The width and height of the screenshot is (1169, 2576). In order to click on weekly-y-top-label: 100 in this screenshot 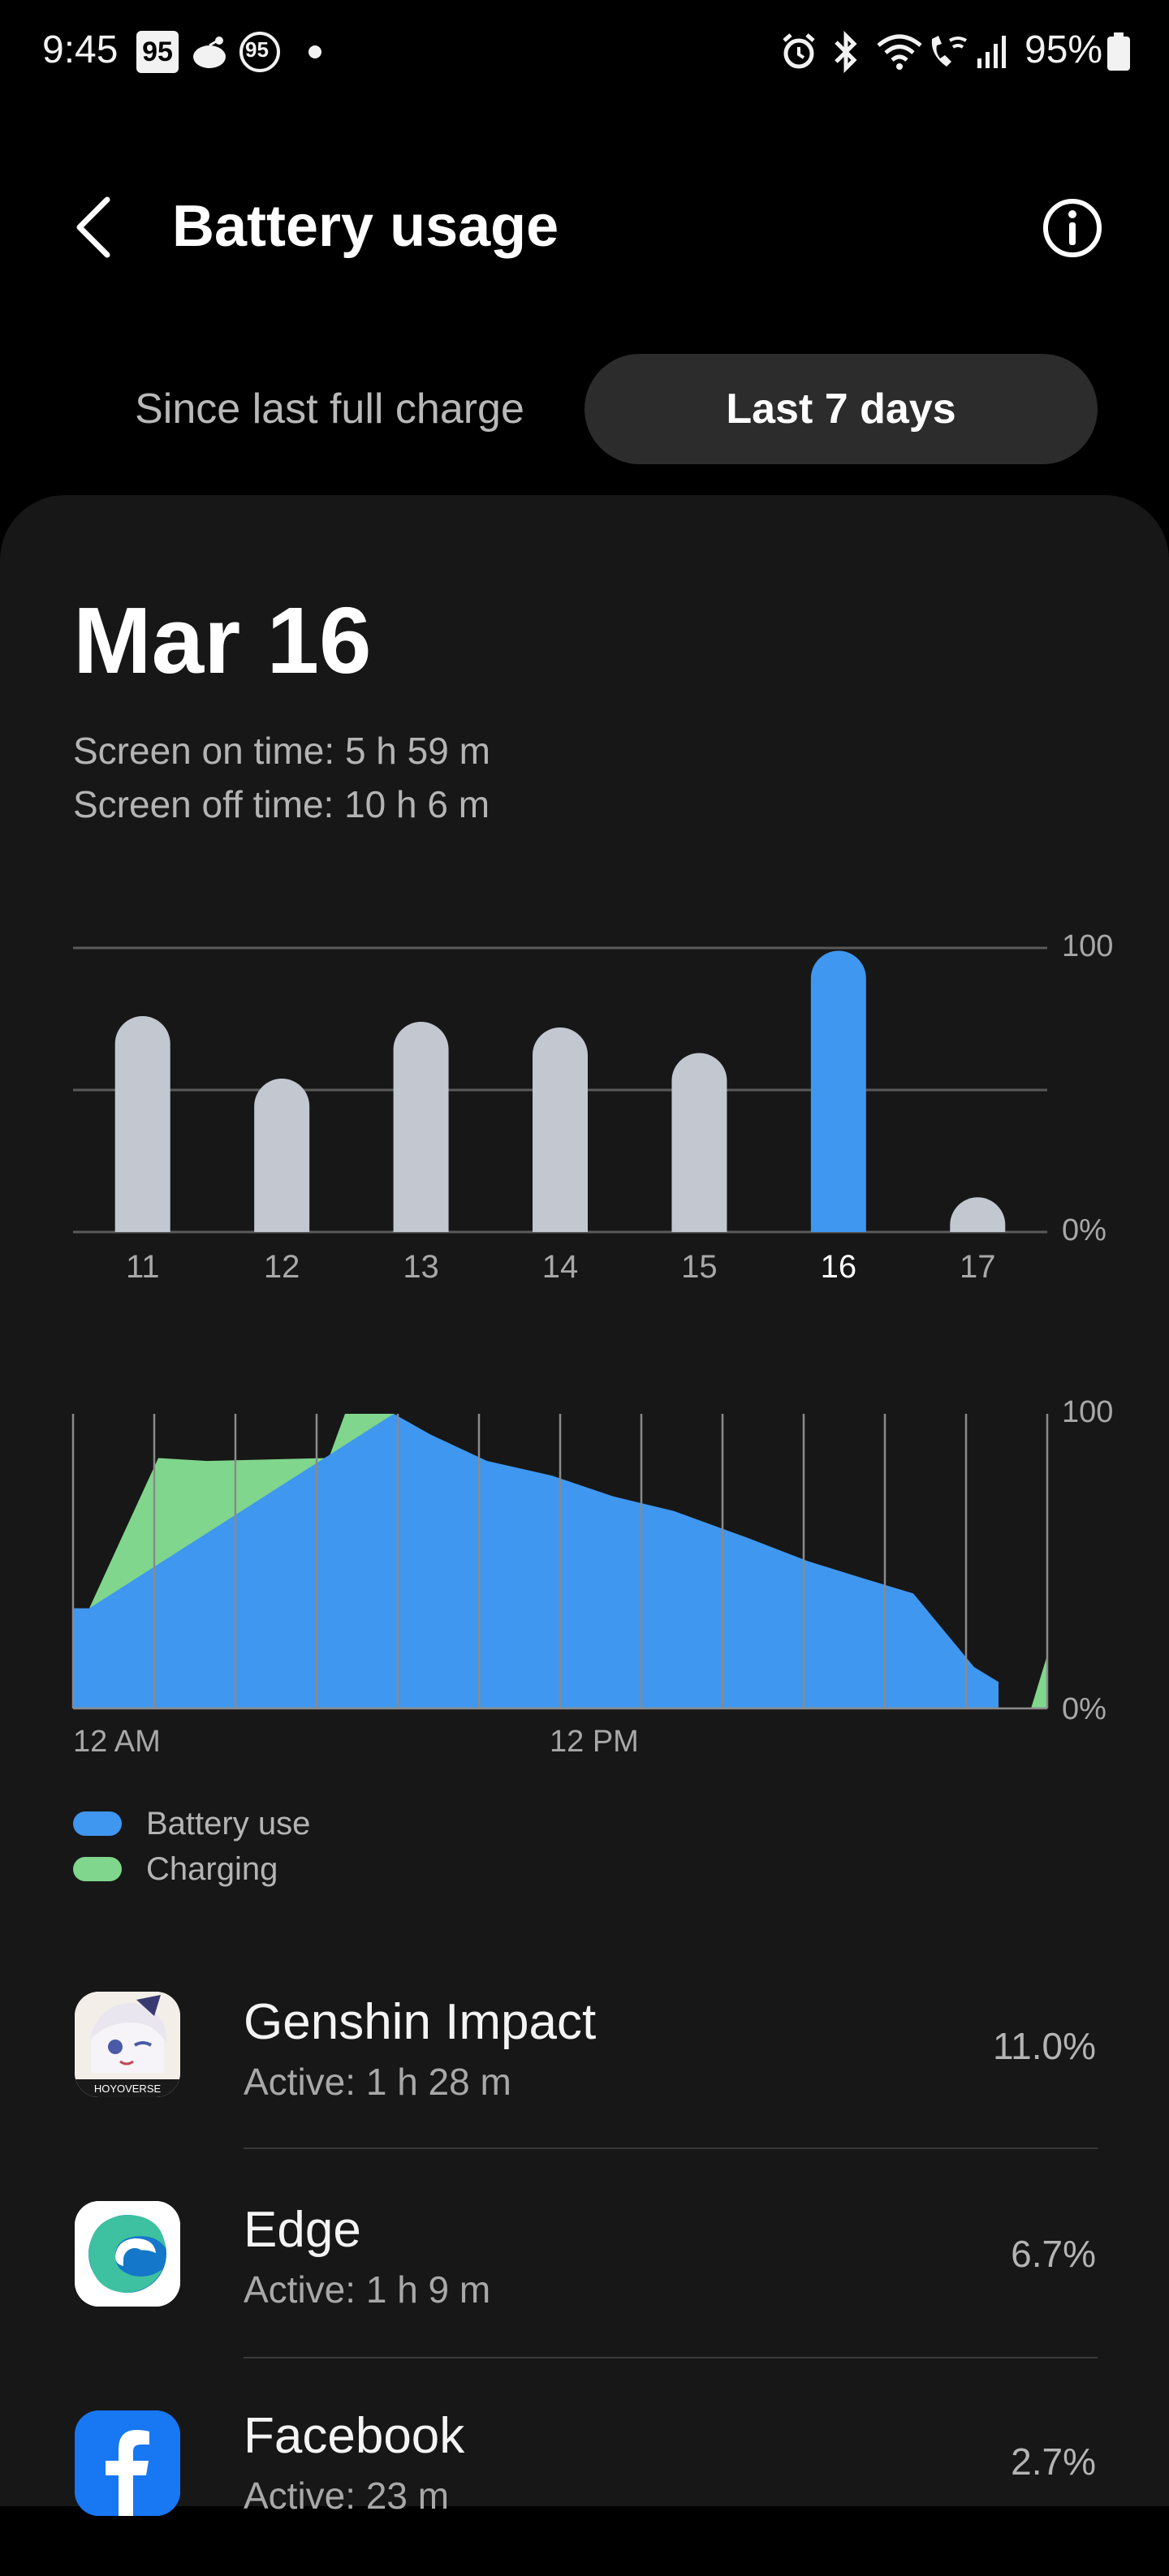, I will do `click(1087, 946)`.